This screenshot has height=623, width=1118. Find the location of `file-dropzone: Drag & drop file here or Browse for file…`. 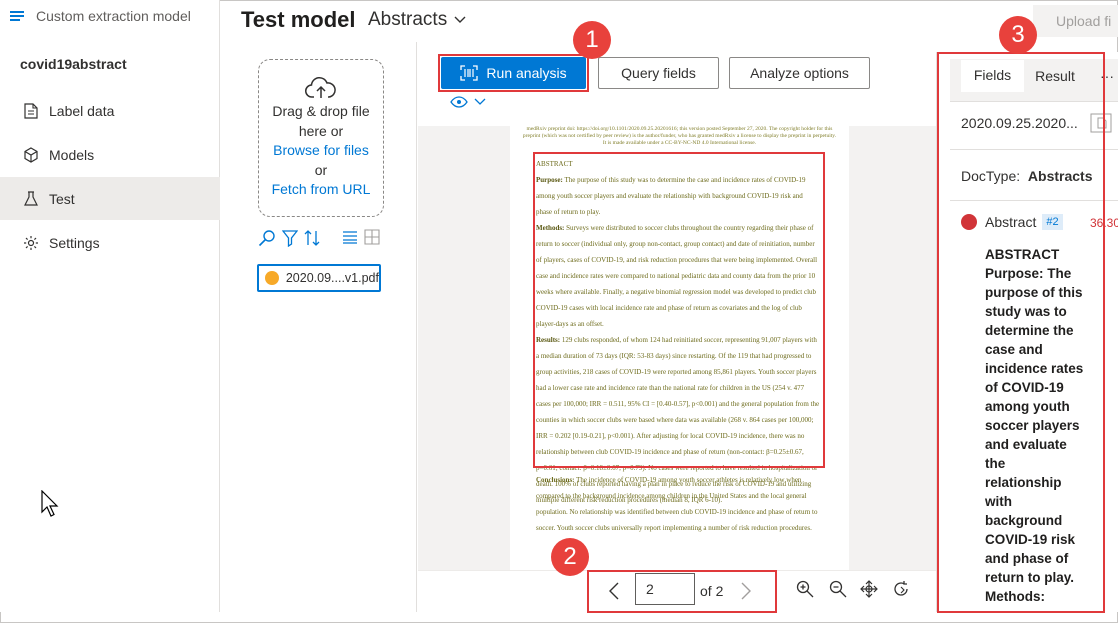

file-dropzone: Drag & drop file here or Browse for file… is located at coordinates (321, 138).